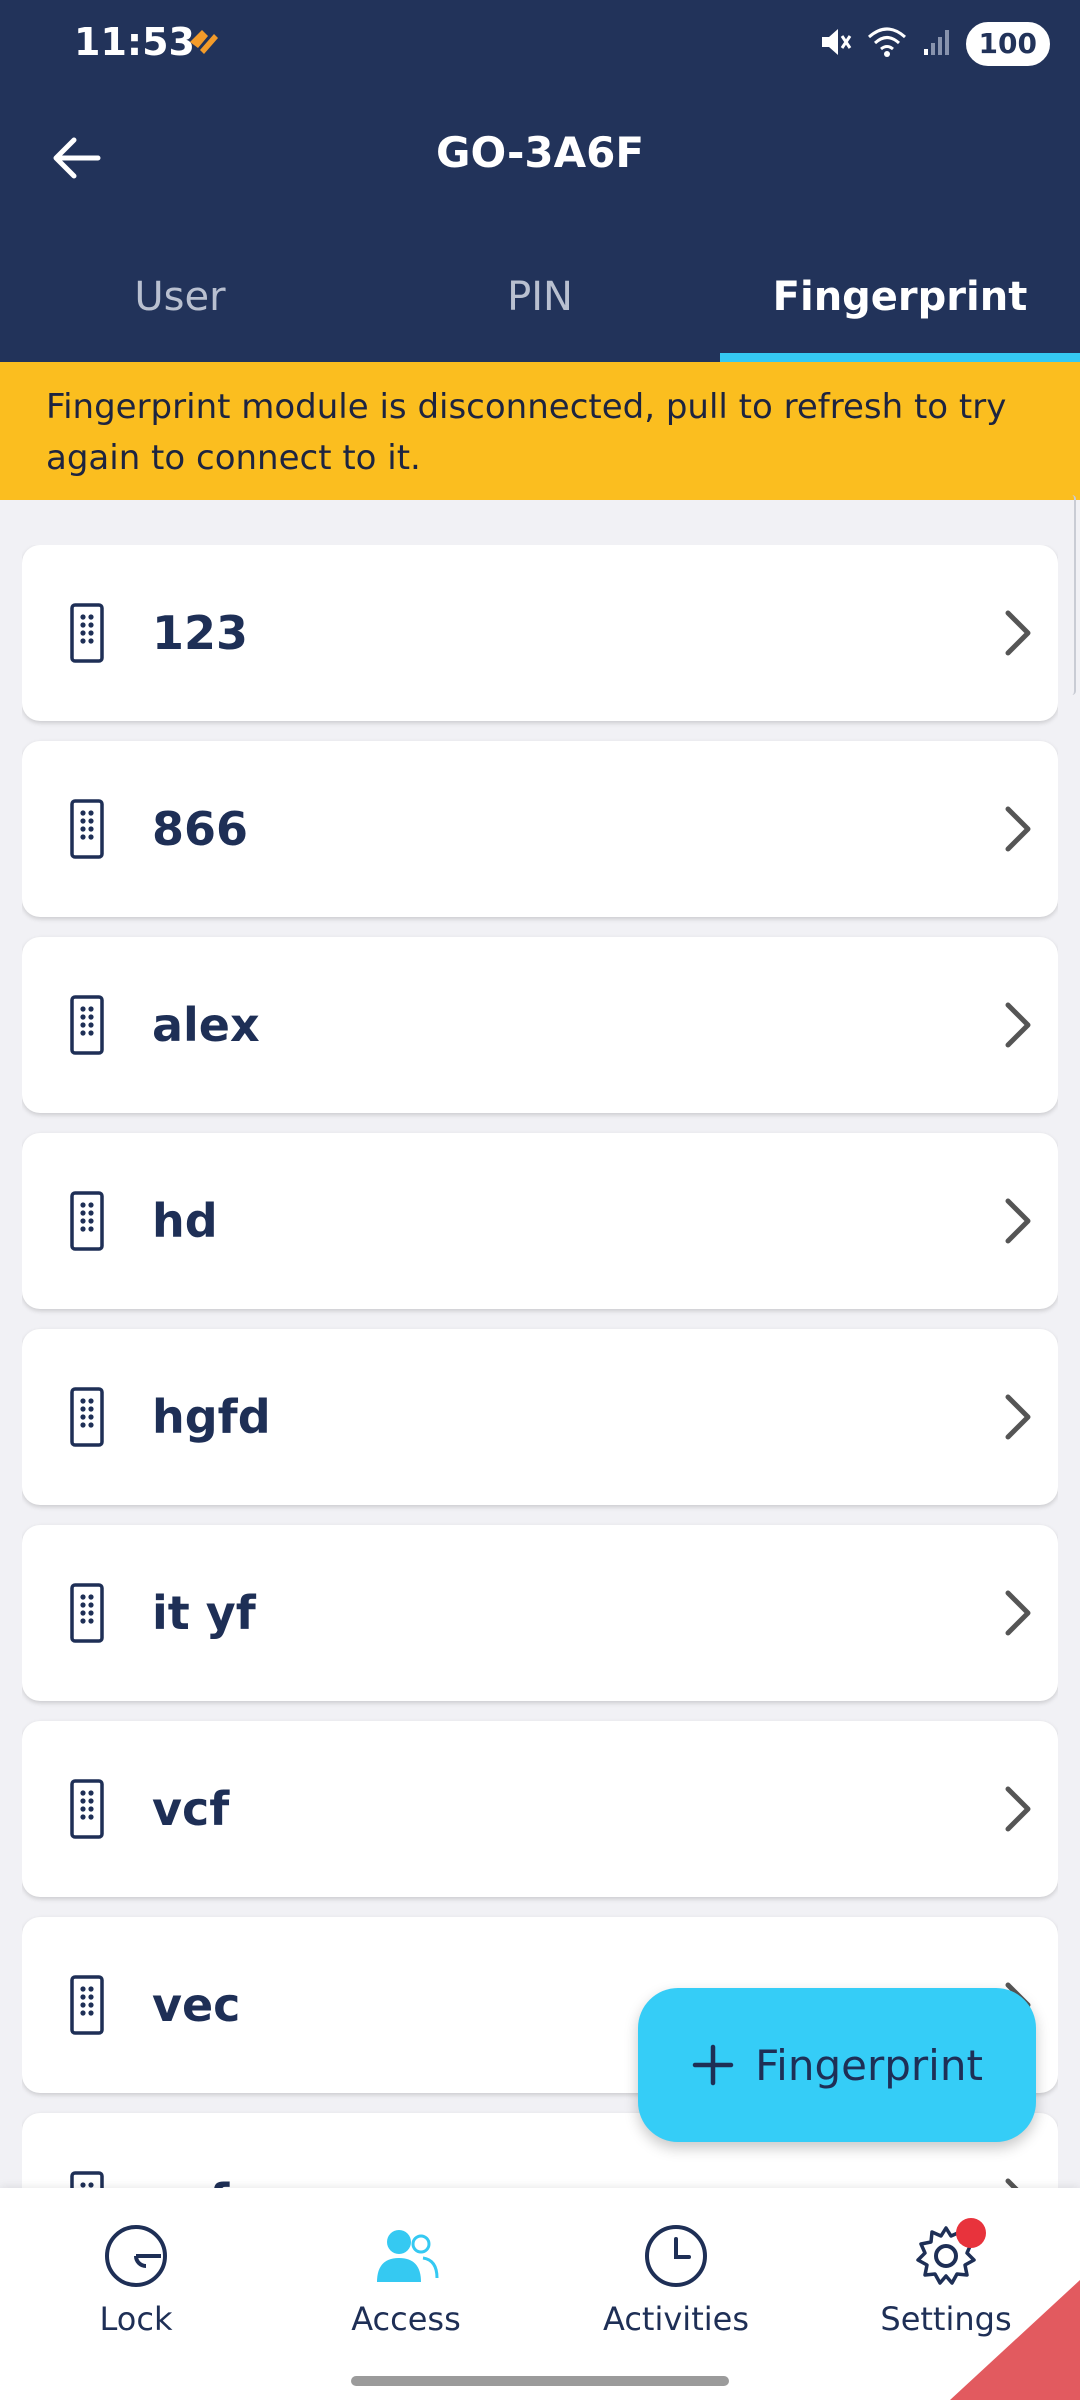  What do you see at coordinates (1072, 595) in the screenshot?
I see `scrollbar` at bounding box center [1072, 595].